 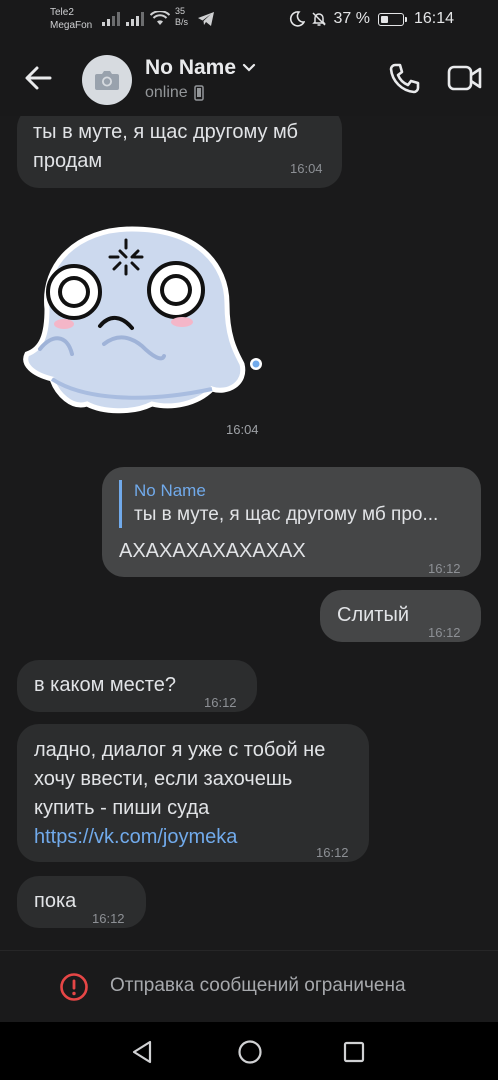 What do you see at coordinates (160, 18) in the screenshot?
I see `wifi-icon` at bounding box center [160, 18].